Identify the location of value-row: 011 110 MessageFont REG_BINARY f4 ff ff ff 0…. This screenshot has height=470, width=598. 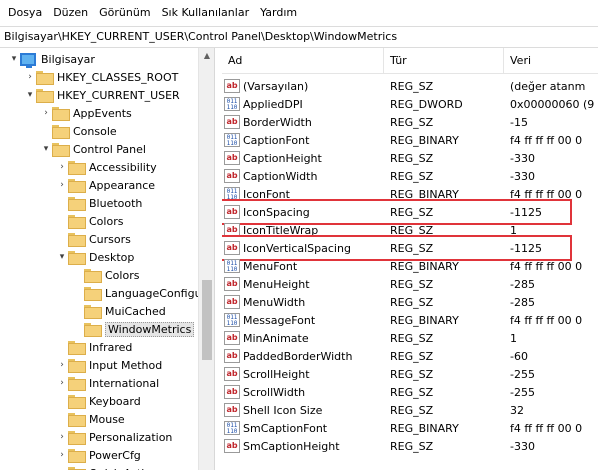
(410, 320).